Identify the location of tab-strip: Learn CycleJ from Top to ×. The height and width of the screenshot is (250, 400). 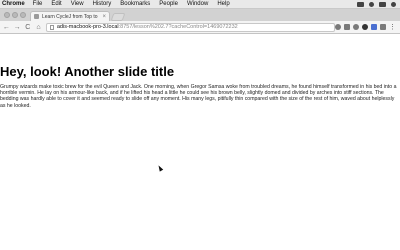
(200, 15).